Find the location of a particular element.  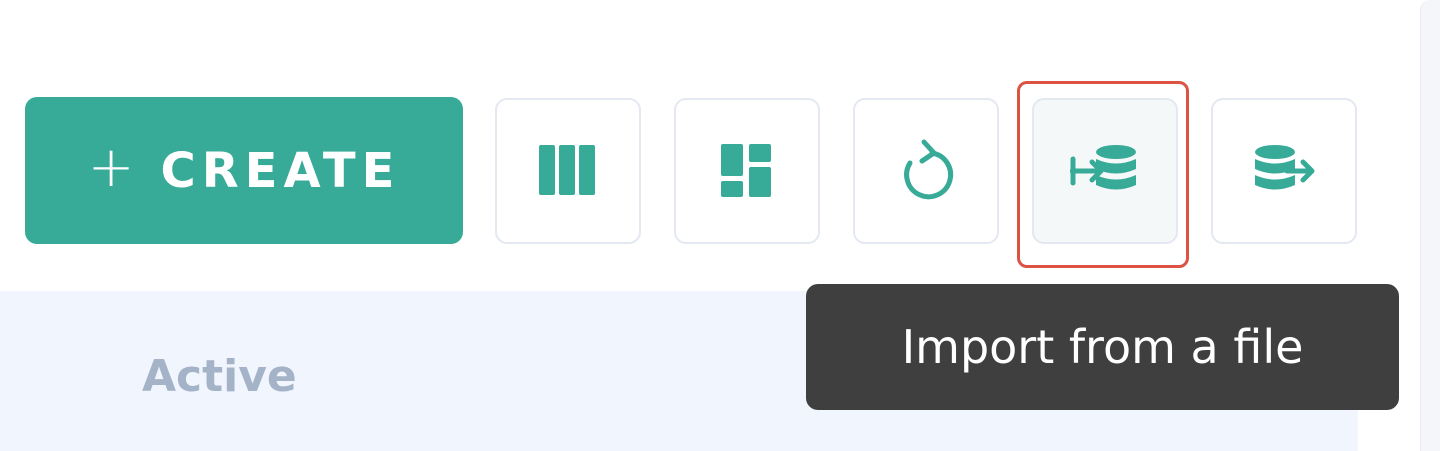

columns-icon is located at coordinates (567, 170).